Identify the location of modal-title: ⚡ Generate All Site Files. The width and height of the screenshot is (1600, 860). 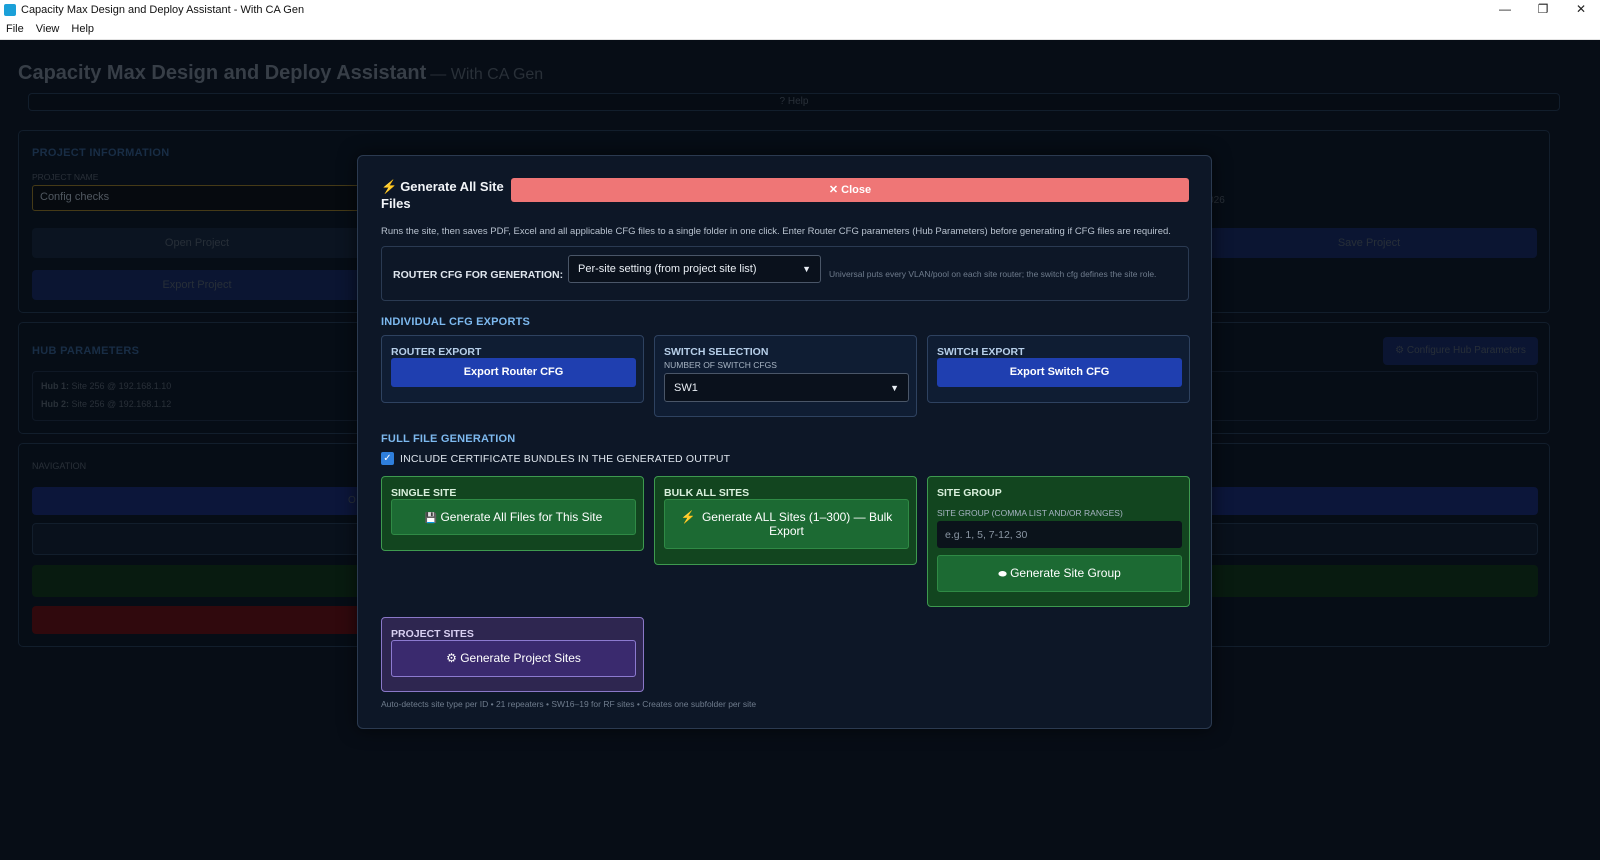
(446, 195).